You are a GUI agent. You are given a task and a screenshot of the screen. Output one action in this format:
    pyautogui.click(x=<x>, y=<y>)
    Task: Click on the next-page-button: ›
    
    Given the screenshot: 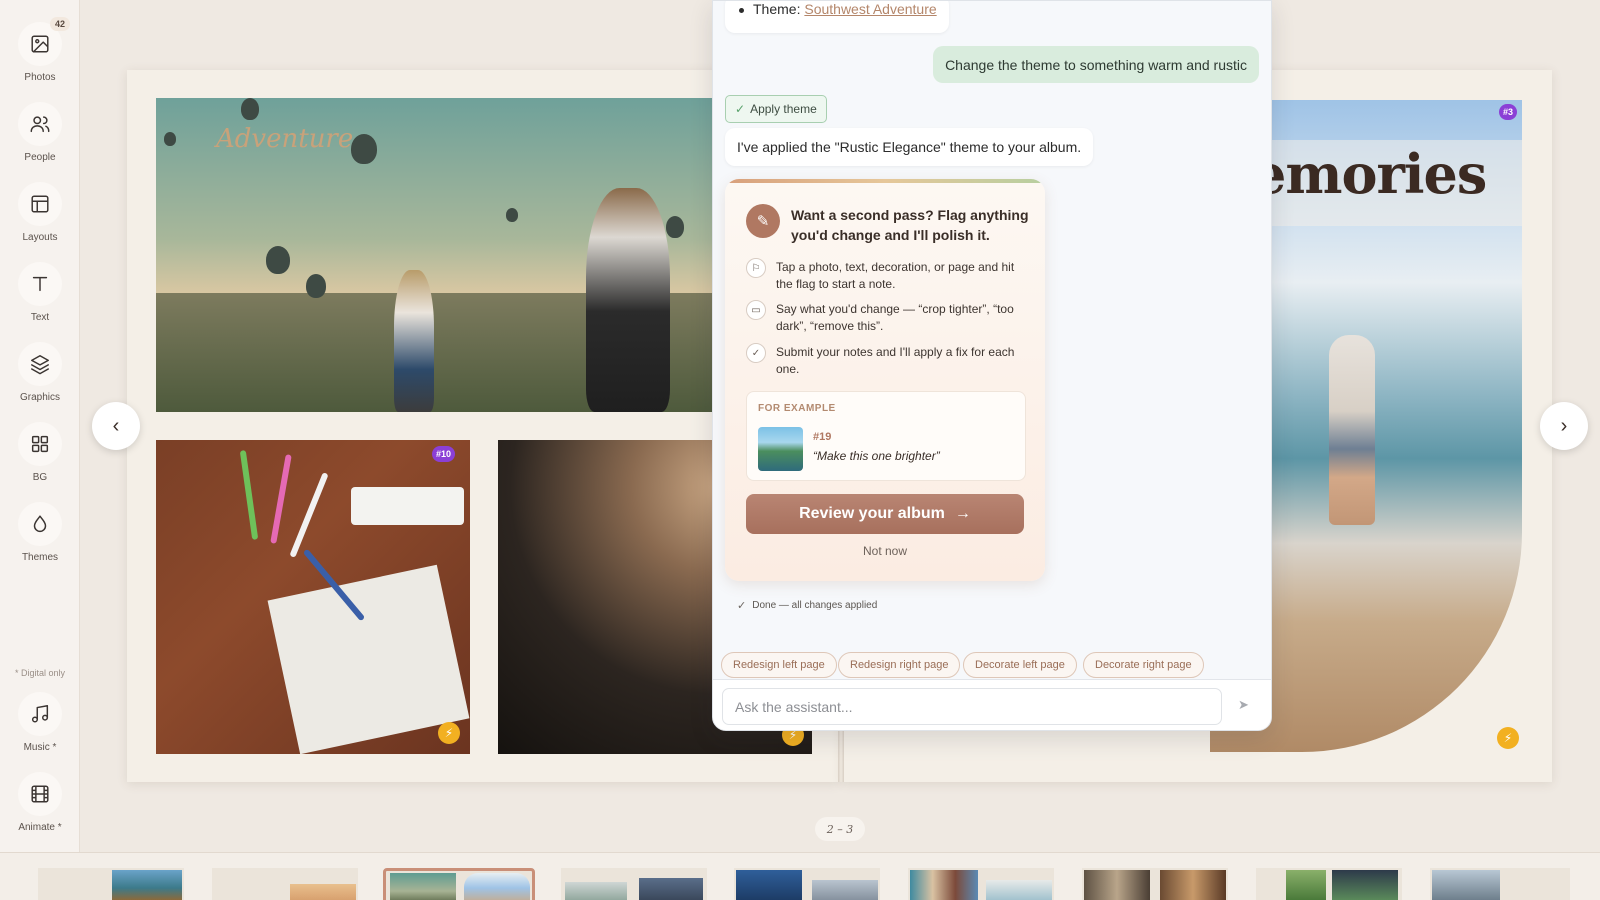 What is the action you would take?
    pyautogui.click(x=1564, y=426)
    